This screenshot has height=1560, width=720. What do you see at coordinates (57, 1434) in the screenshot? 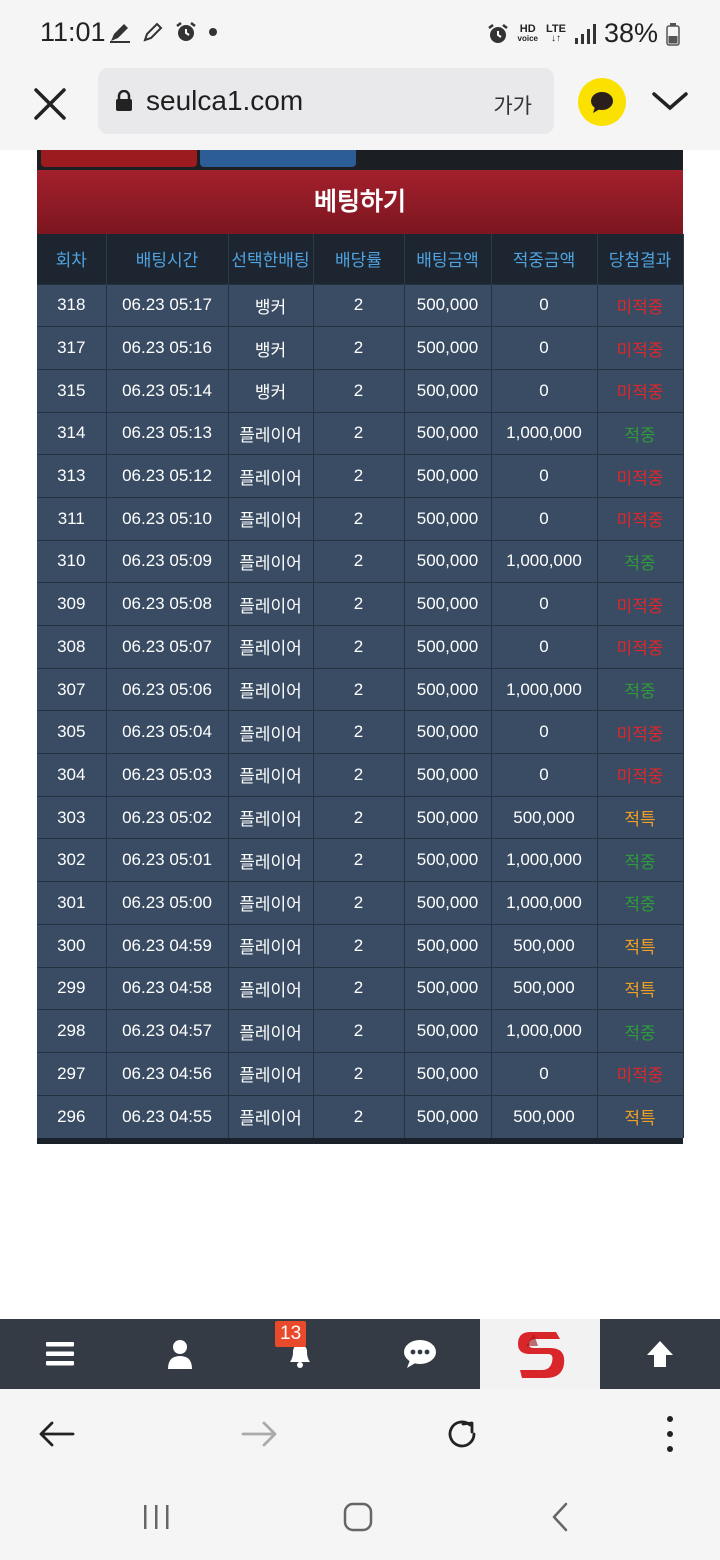
I see `back-button` at bounding box center [57, 1434].